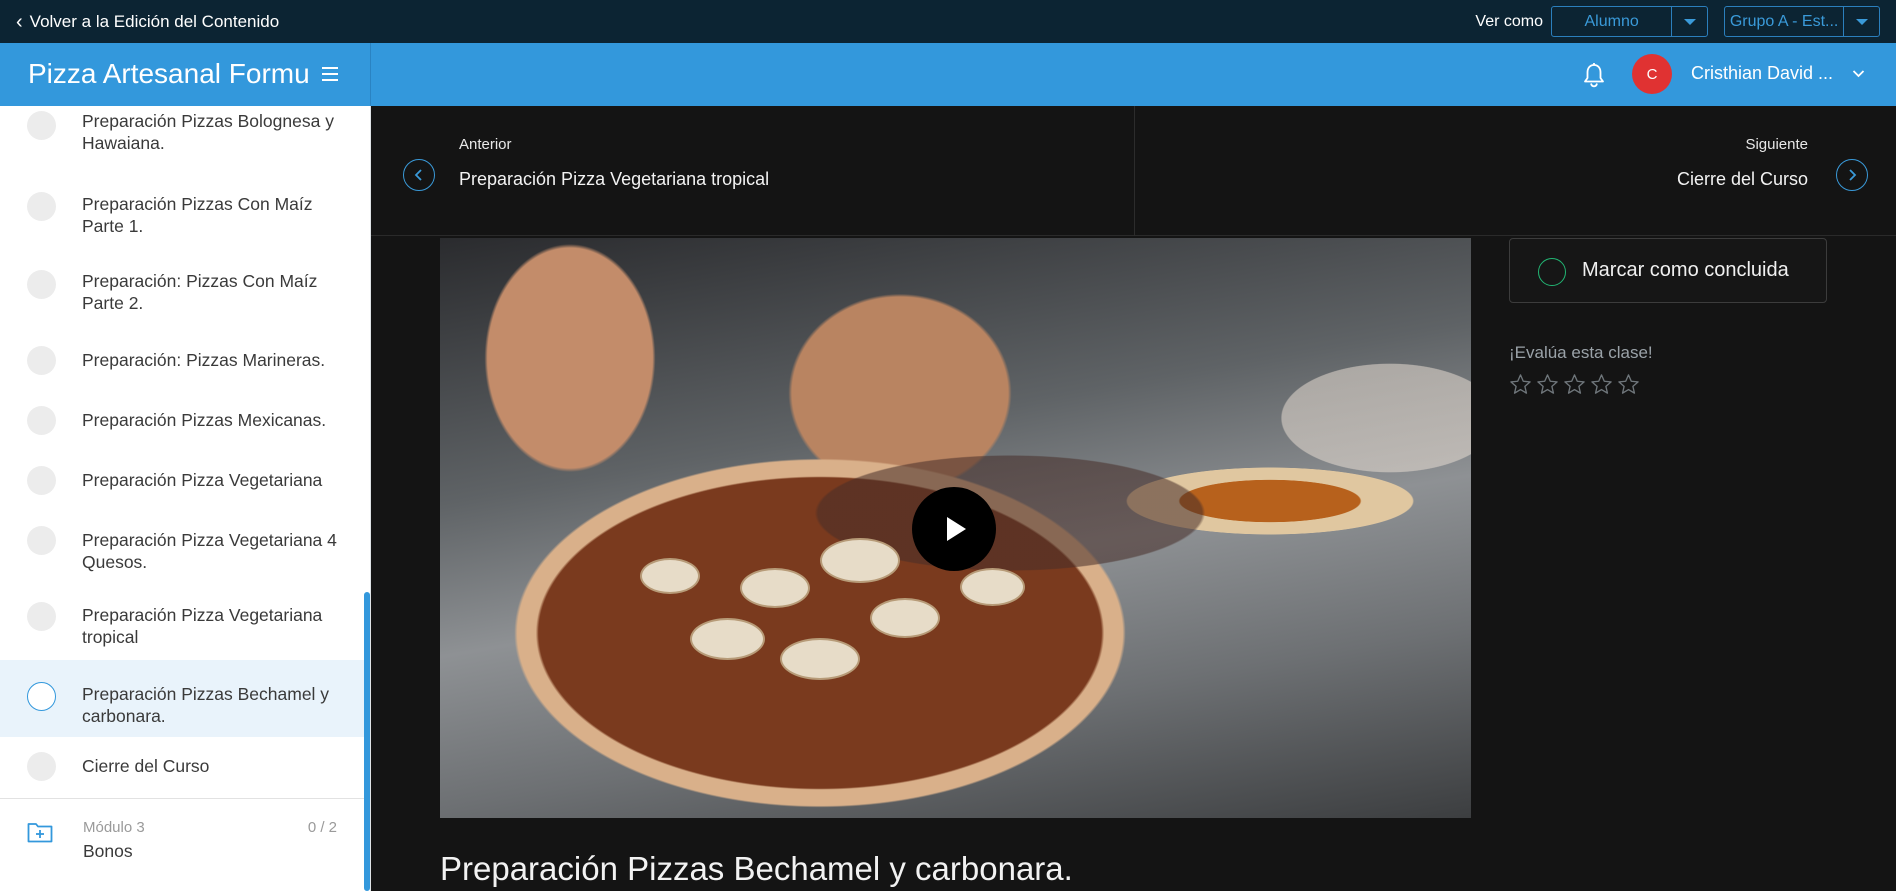  I want to click on rating-label: ¡Evalúa esta clase!, so click(1581, 352).